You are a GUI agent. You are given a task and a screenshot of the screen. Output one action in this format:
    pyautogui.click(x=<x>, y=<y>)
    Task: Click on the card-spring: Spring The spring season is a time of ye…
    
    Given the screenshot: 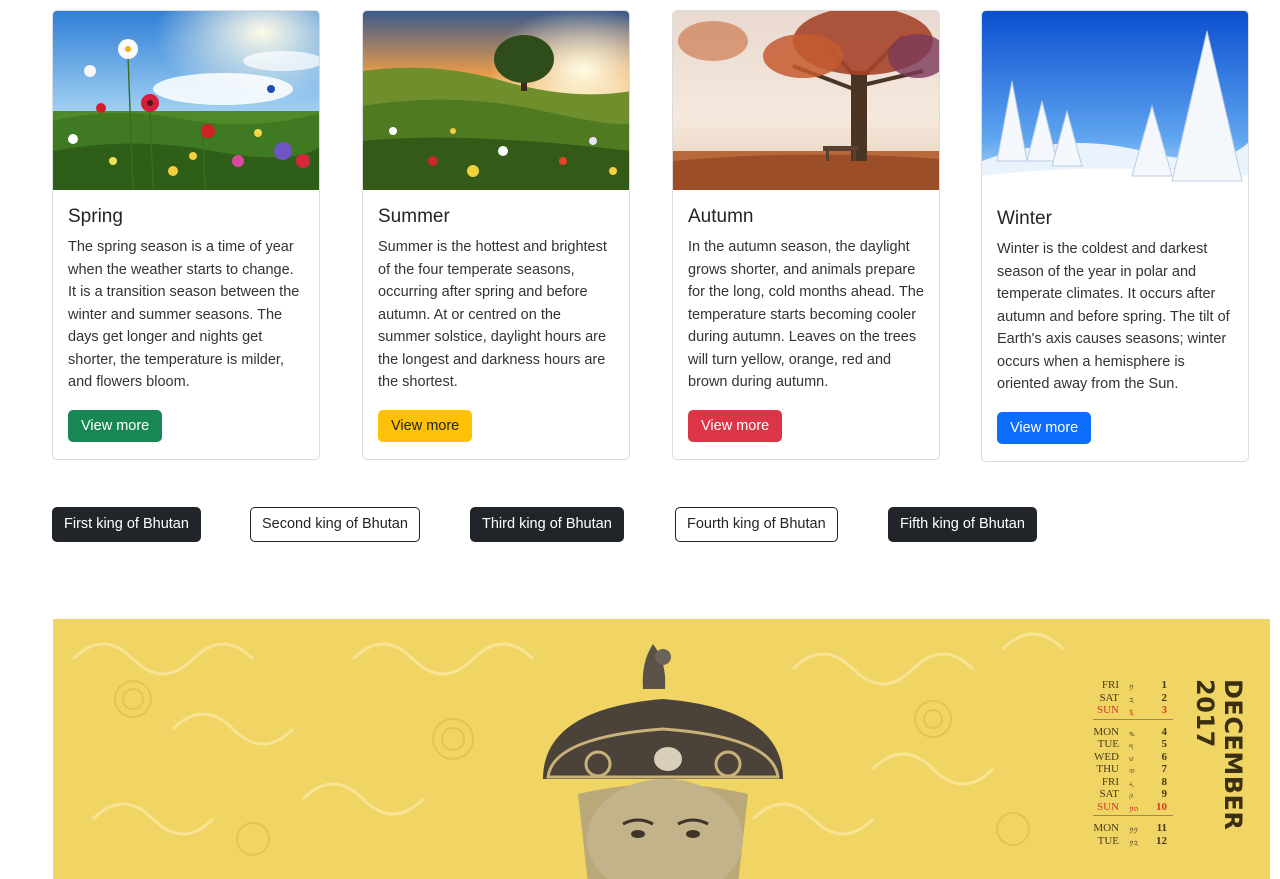 What is the action you would take?
    pyautogui.click(x=186, y=235)
    